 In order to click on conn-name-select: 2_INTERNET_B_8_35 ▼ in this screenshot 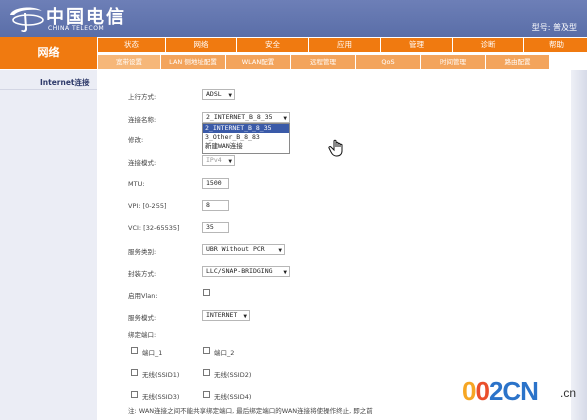, I will do `click(246, 117)`.